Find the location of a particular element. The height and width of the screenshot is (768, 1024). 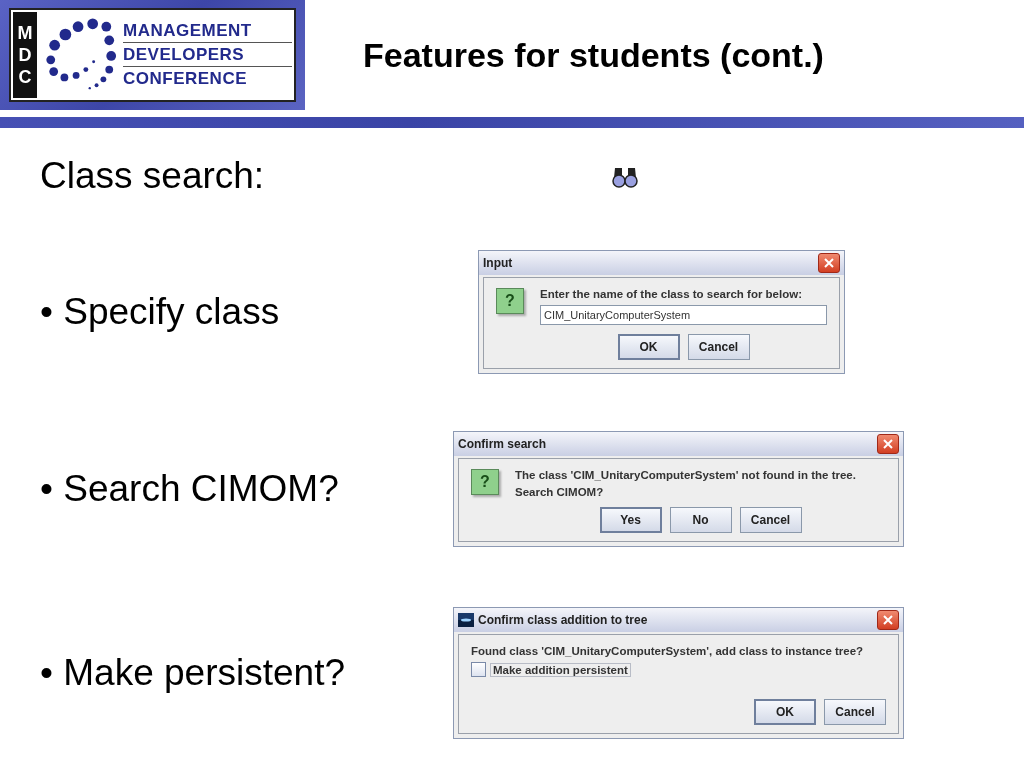

app-icon is located at coordinates (466, 620).